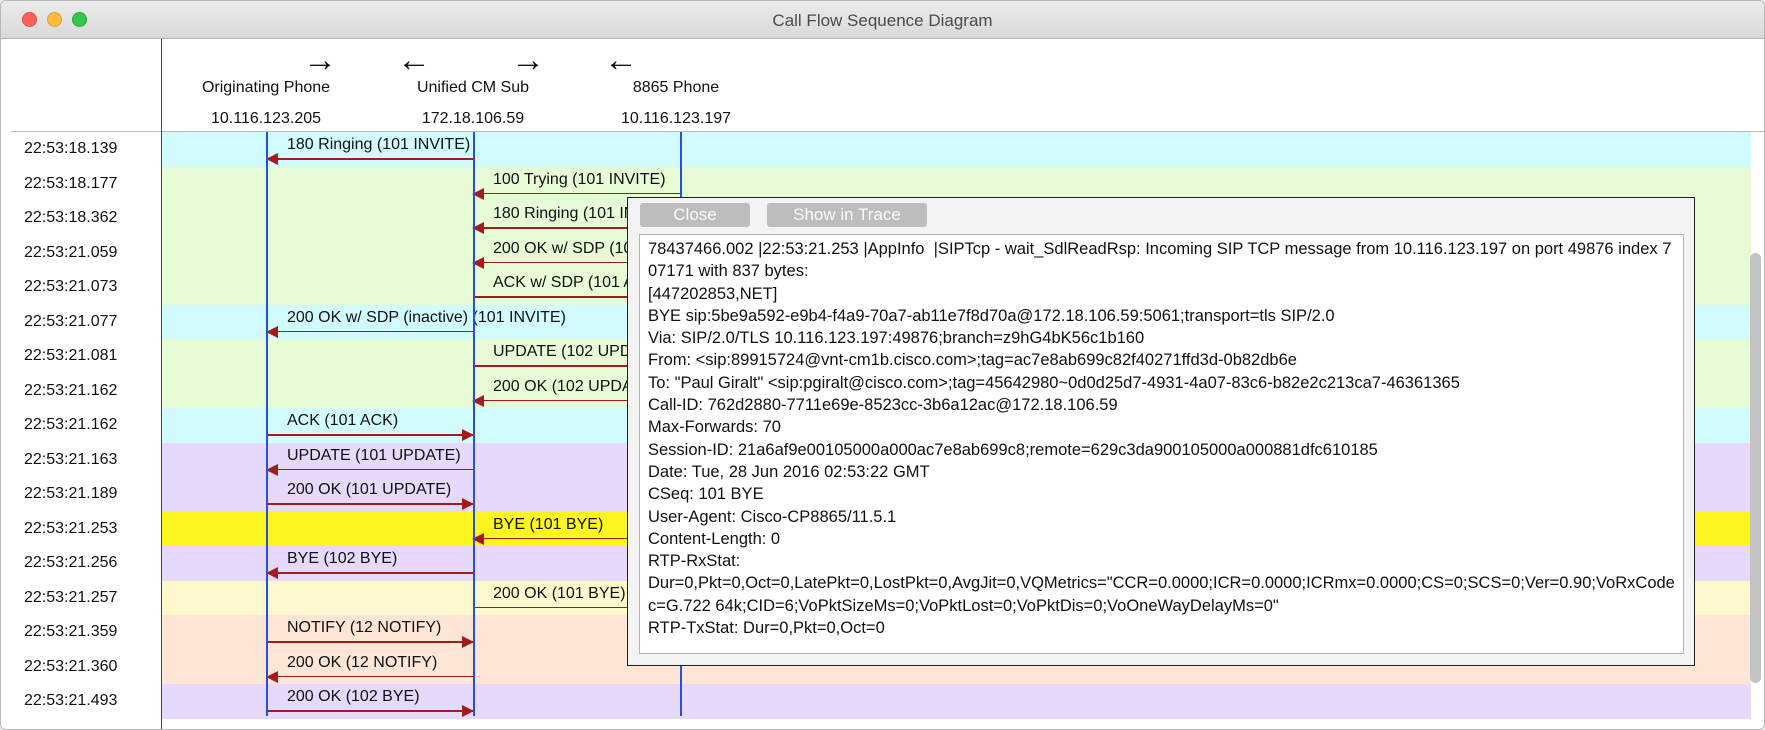 This screenshot has width=1765, height=730. What do you see at coordinates (86, 183) in the screenshot?
I see `timestamp: 22:53:18.177` at bounding box center [86, 183].